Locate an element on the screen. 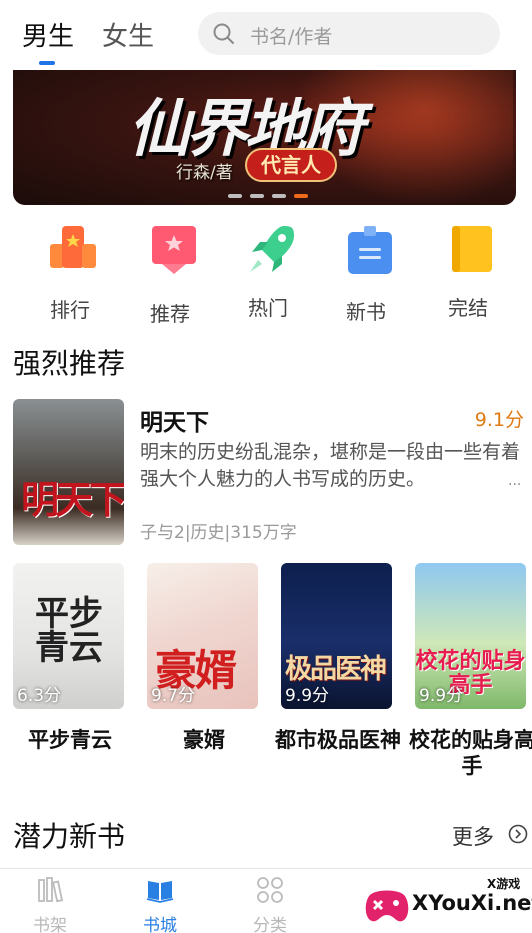 Image resolution: width=532 pixels, height=933 pixels. section-title-recommend: 强烈推荐 is located at coordinates (69, 363).